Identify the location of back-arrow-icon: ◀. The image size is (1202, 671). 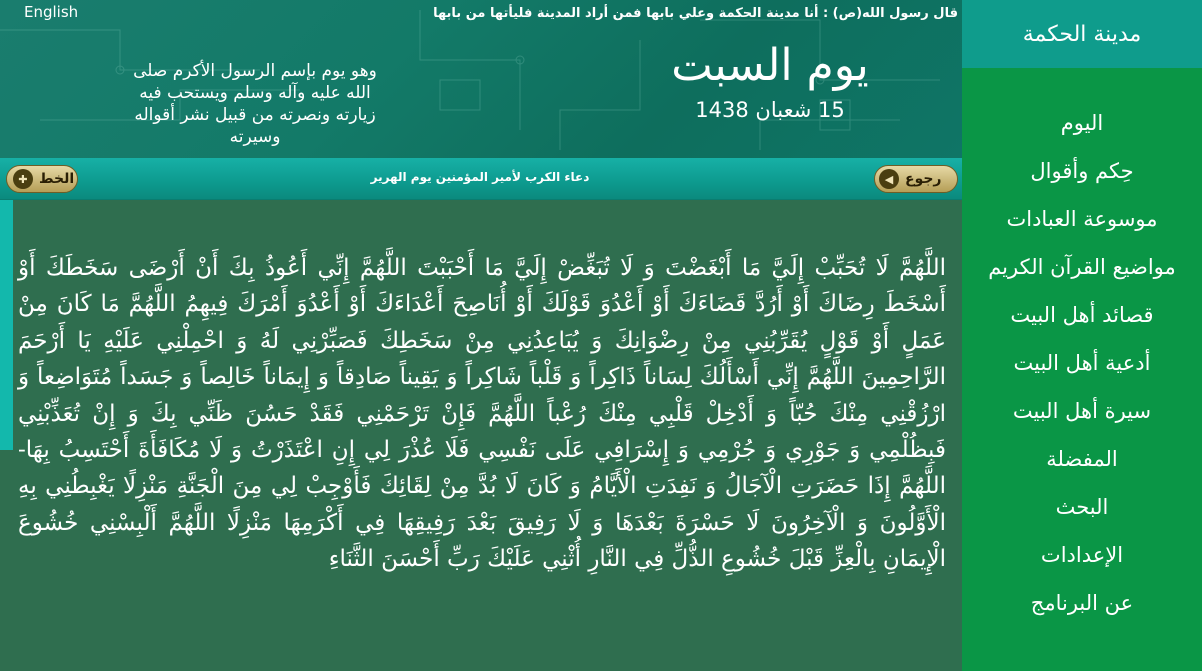
(889, 179).